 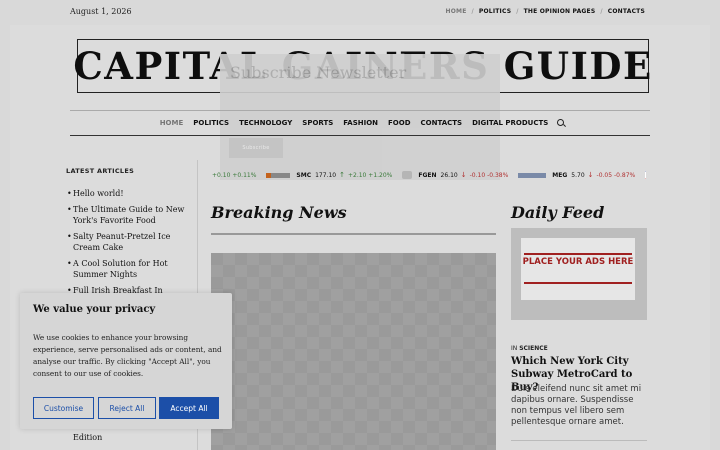 I want to click on ad-banner: PLACE YOUR ADS HERE, so click(x=579, y=274).